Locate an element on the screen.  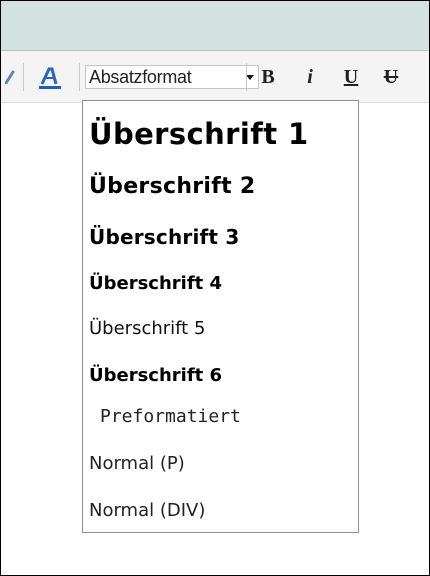
format-option-heading-1: Überschrift 1 is located at coordinates (199, 134).